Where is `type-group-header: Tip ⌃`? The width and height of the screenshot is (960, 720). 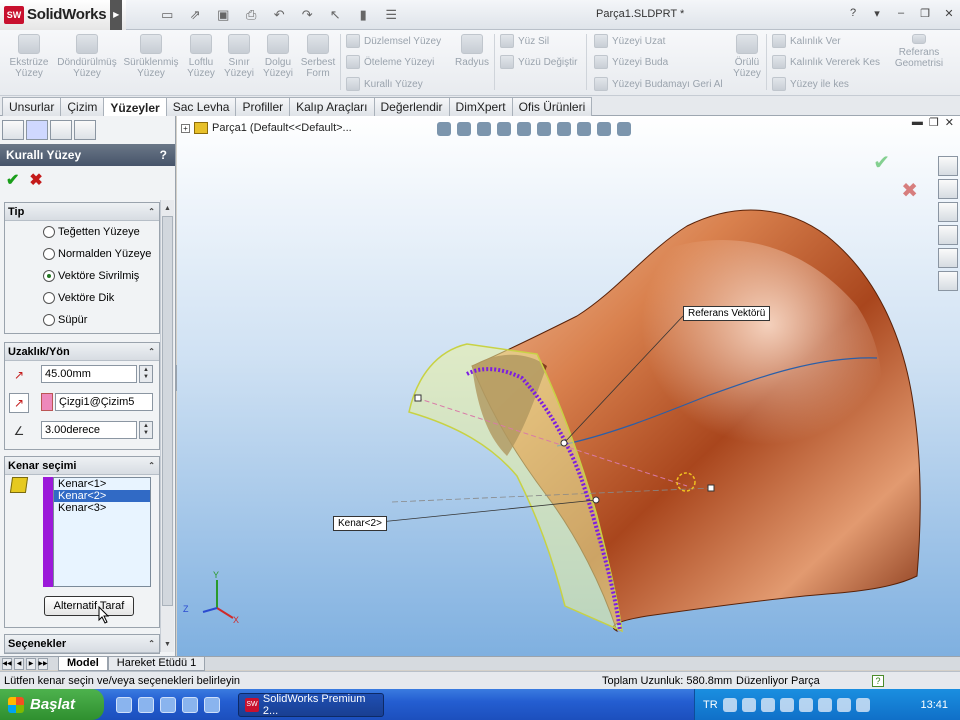 type-group-header: Tip ⌃ is located at coordinates (82, 212).